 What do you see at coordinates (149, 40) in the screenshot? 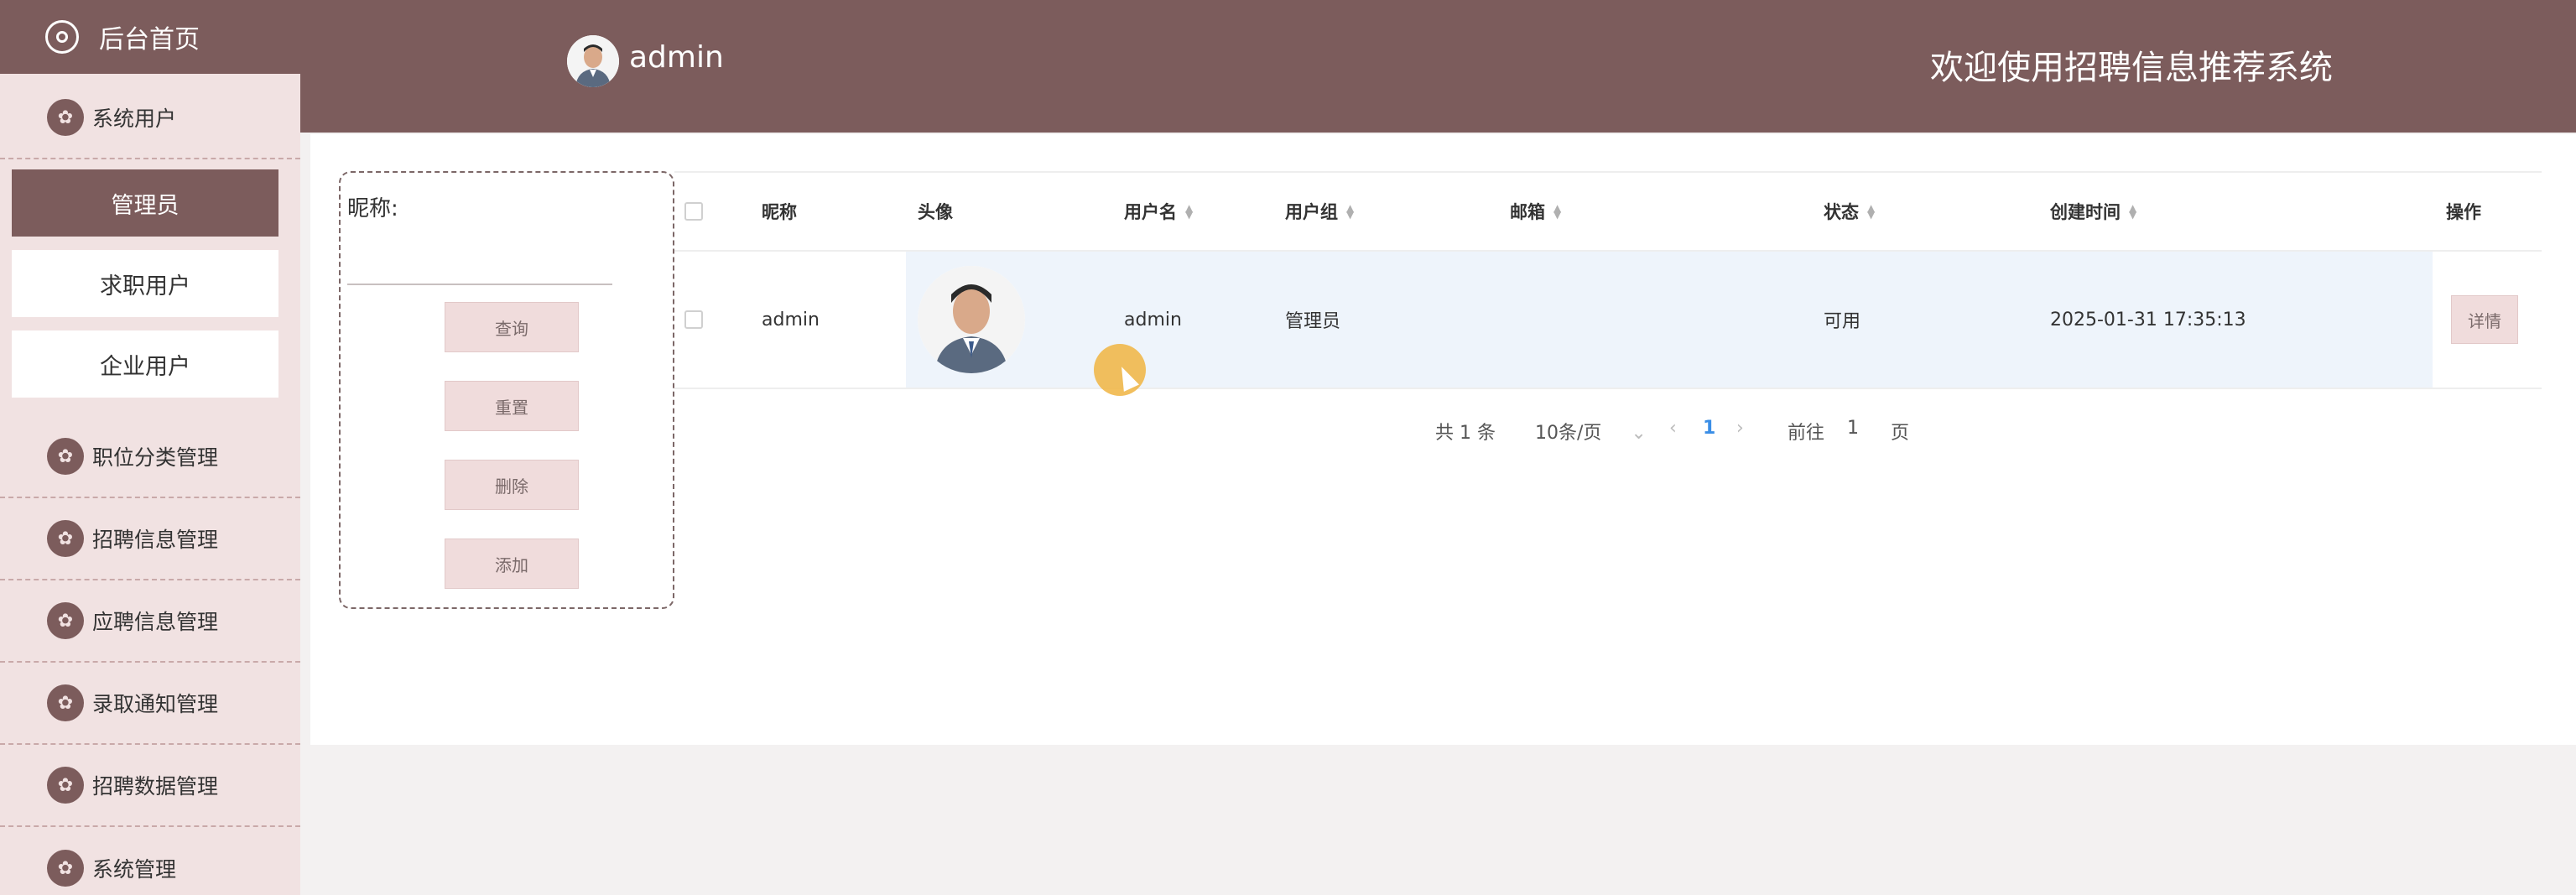
I see `sidebar-home-label: 后台首页` at bounding box center [149, 40].